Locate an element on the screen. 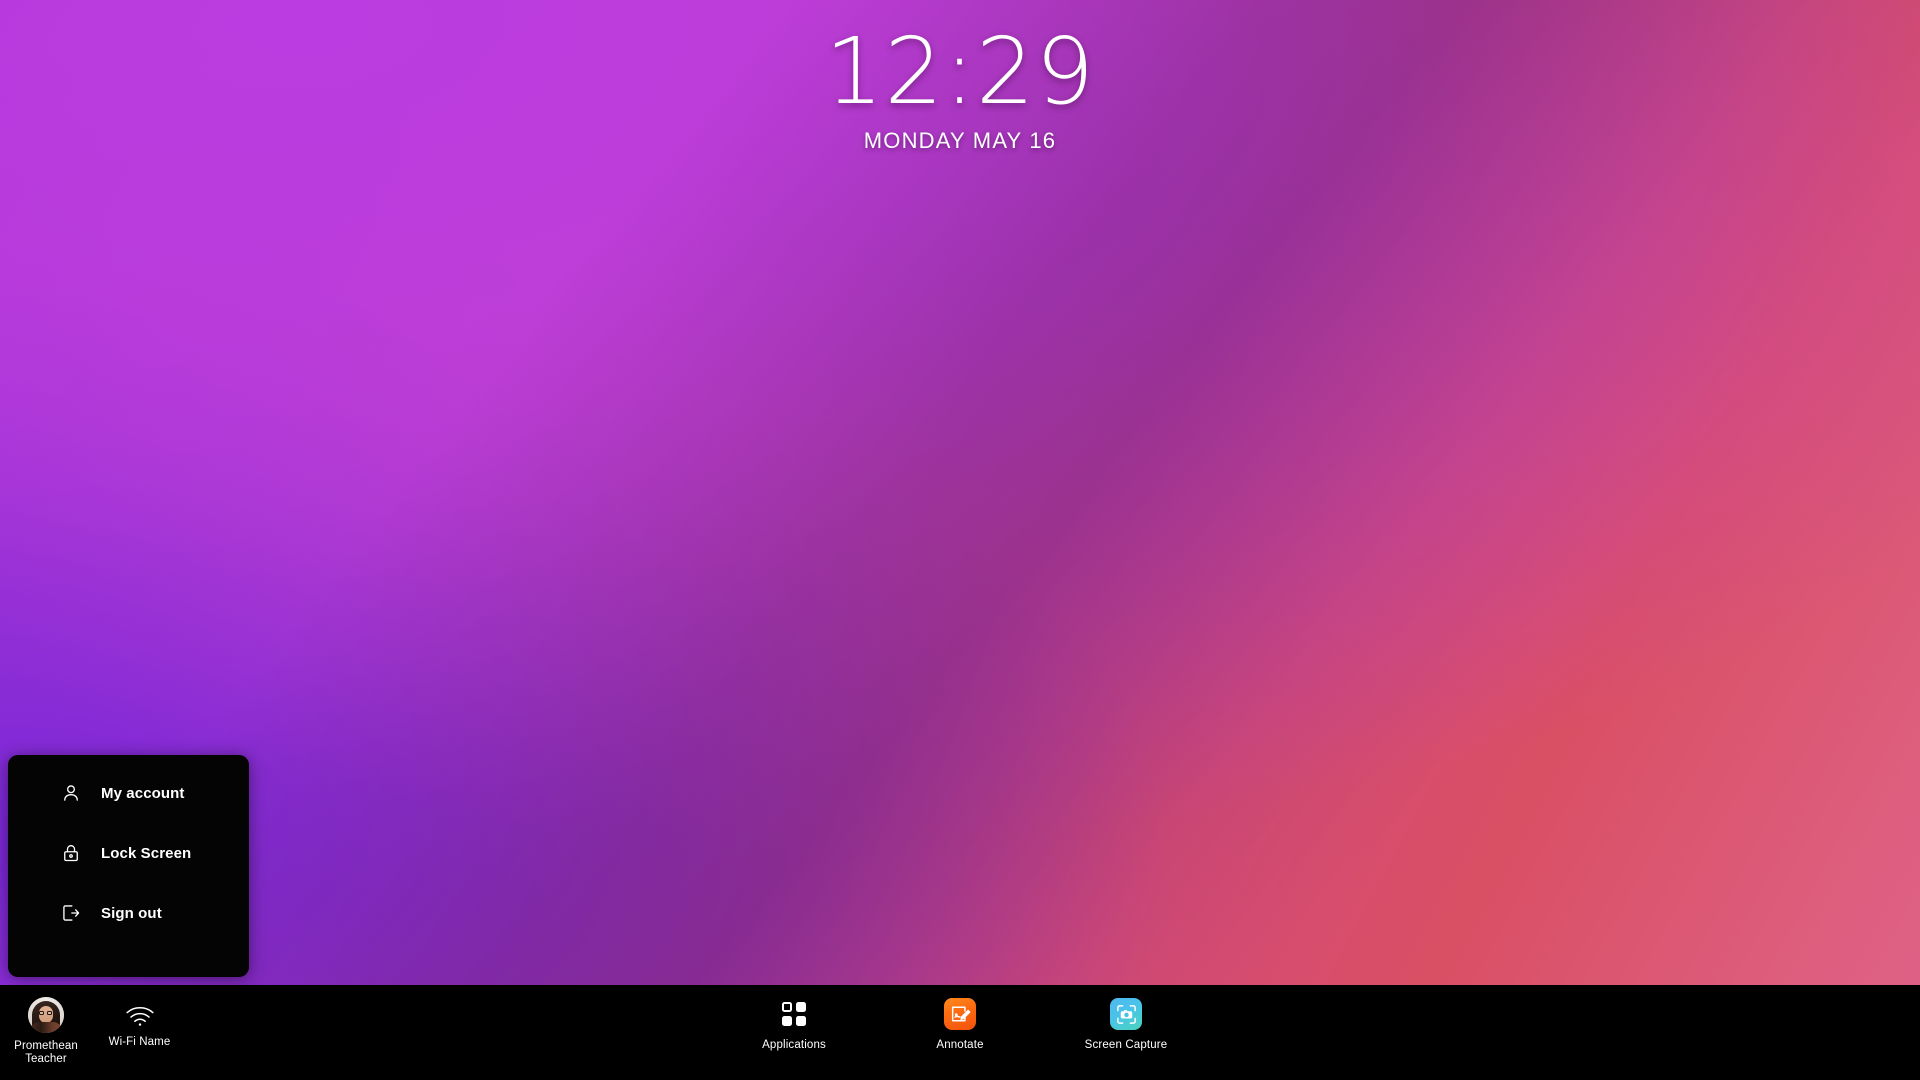 This screenshot has height=1080, width=1920. sign-out-icon is located at coordinates (71, 913).